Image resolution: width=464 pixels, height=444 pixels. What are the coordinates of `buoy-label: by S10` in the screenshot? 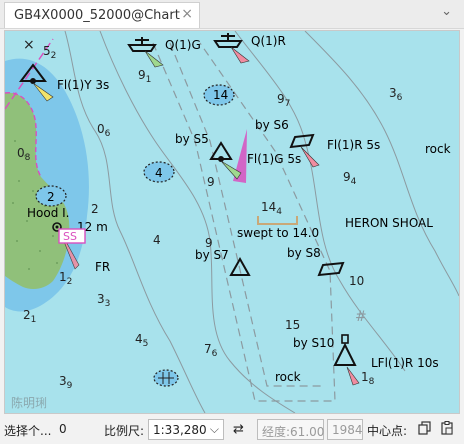 It's located at (313, 343).